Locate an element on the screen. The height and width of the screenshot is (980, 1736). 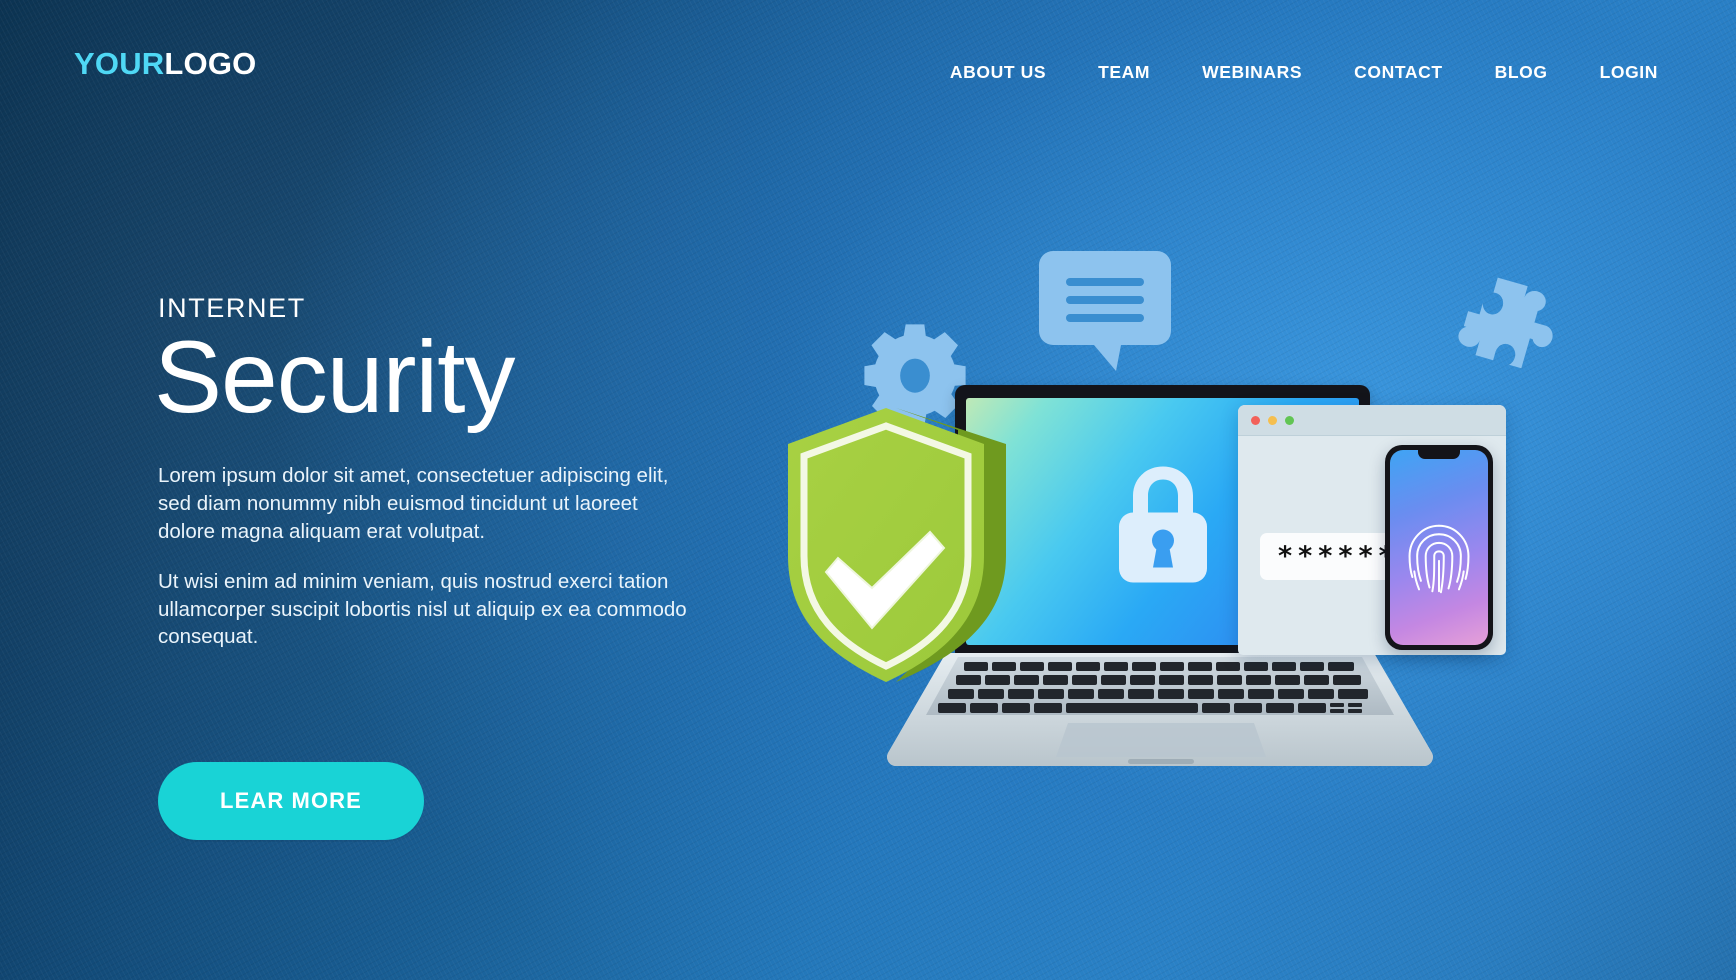
nav-item-login: LOGIN is located at coordinates (1629, 72).